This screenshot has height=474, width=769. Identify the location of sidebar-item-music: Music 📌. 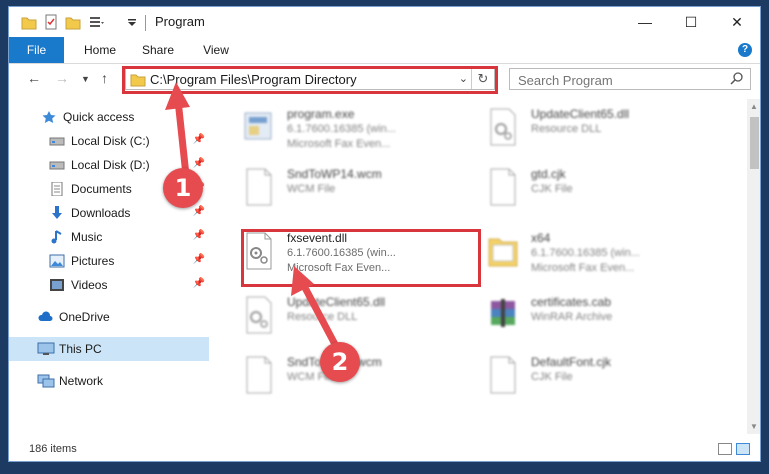
(109, 237).